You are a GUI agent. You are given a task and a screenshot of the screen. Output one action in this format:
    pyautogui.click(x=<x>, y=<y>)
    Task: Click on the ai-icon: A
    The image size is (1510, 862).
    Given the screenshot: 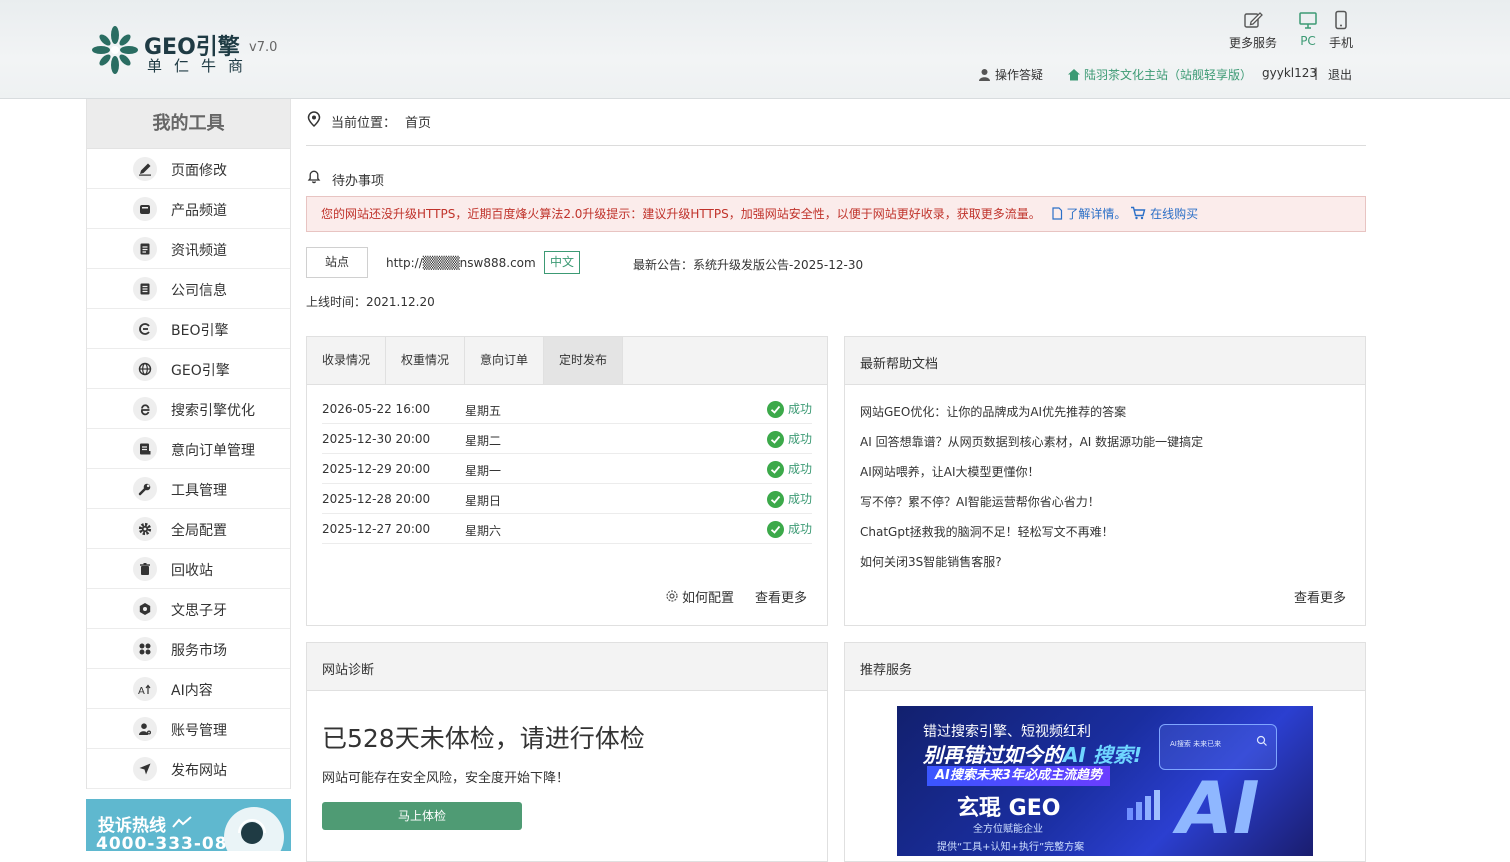 What is the action you would take?
    pyautogui.click(x=145, y=689)
    